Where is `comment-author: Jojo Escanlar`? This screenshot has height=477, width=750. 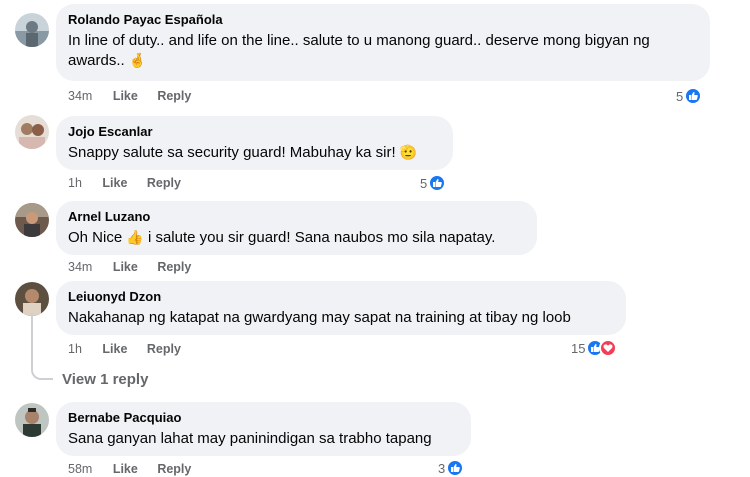
comment-author: Jojo Escanlar is located at coordinates (254, 132).